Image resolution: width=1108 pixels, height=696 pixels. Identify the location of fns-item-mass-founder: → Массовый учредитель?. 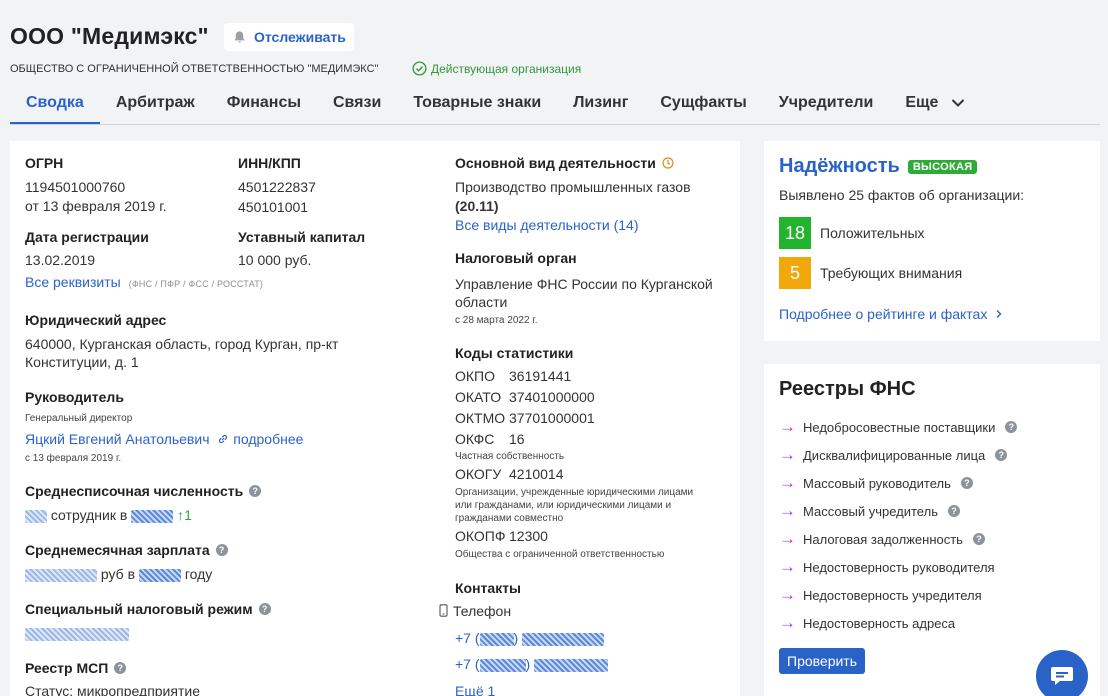
(869, 511).